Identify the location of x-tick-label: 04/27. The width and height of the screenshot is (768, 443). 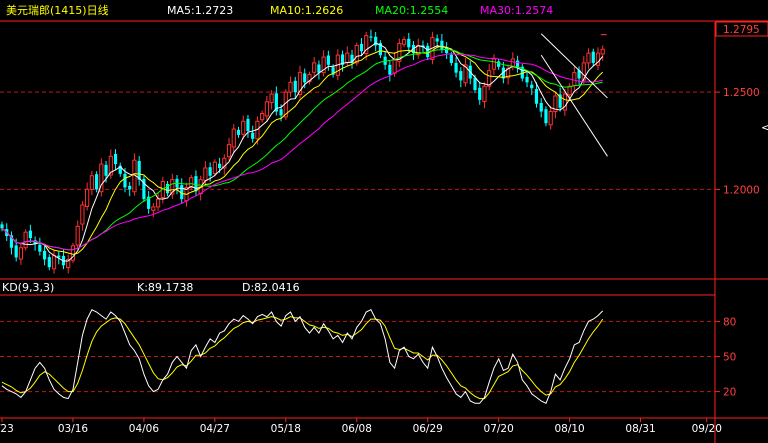
(215, 429).